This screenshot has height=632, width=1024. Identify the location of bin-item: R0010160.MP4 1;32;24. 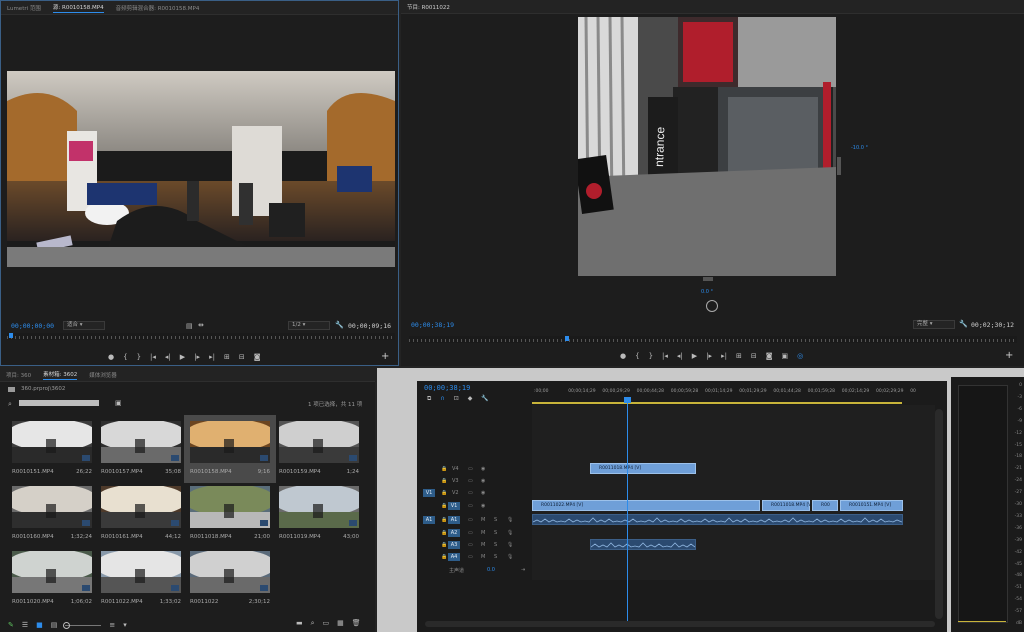
(52, 514).